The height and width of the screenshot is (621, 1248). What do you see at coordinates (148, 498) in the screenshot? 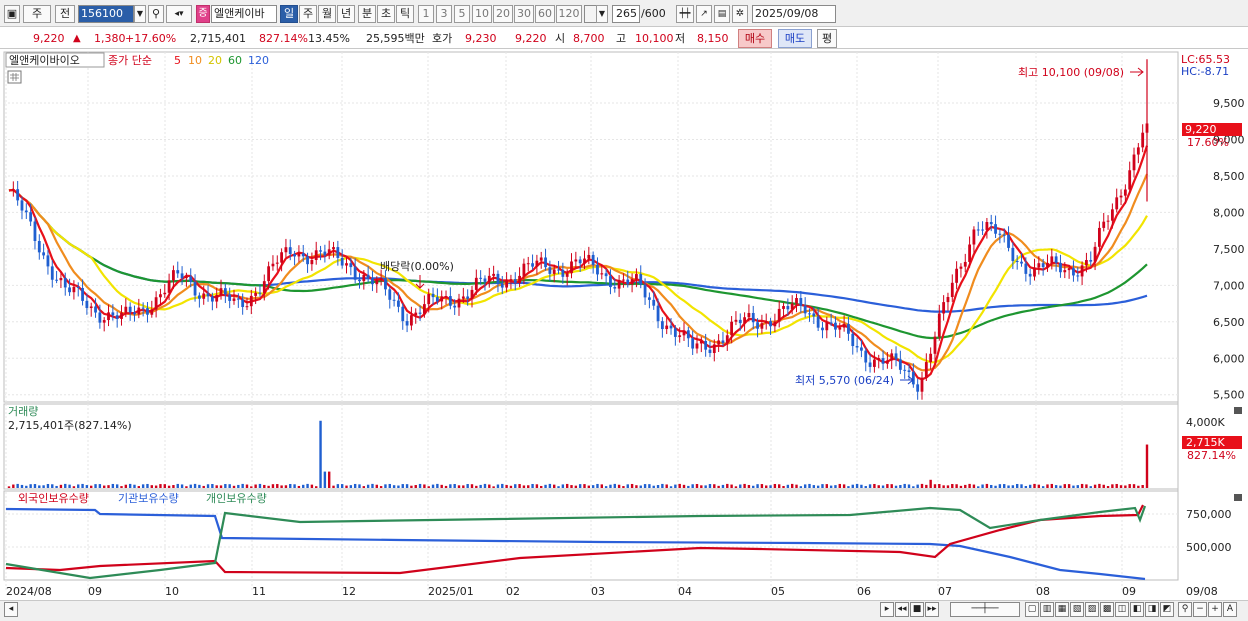
I see `institution-legend: 기관보유수량` at bounding box center [148, 498].